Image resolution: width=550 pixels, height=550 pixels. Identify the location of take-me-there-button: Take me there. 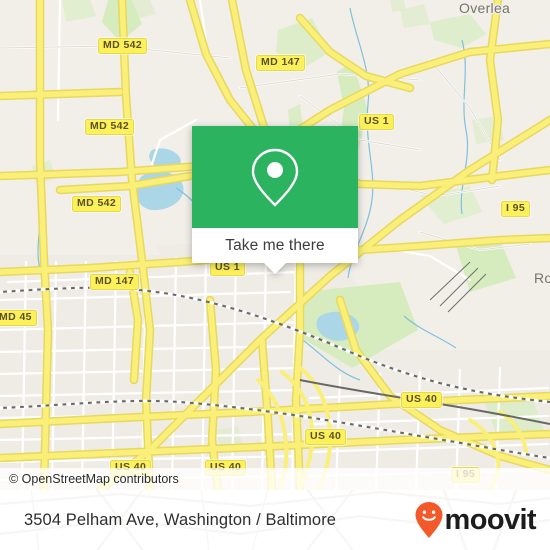
(275, 251).